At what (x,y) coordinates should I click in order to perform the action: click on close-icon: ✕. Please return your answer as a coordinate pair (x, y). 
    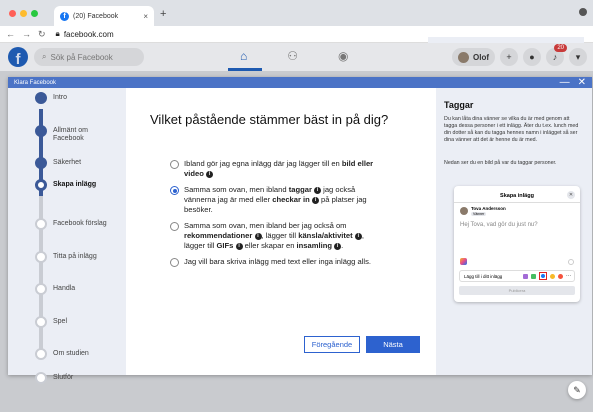
    Looking at the image, I should click on (582, 82).